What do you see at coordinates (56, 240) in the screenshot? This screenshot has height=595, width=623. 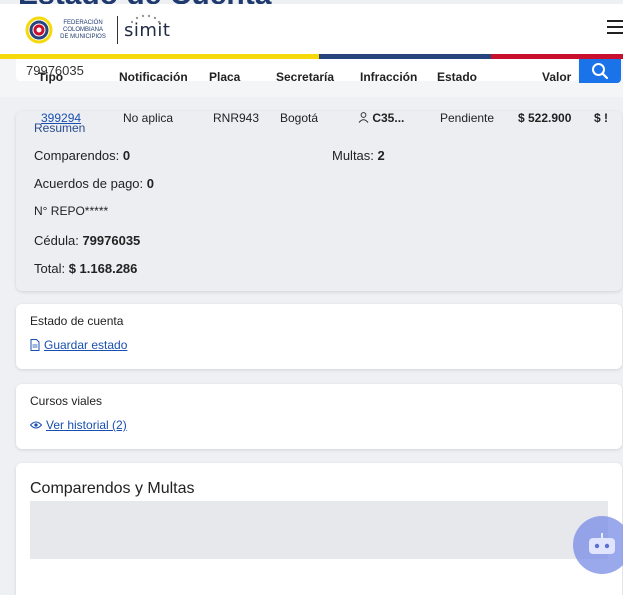 I see `cedula-label: Cédula:` at bounding box center [56, 240].